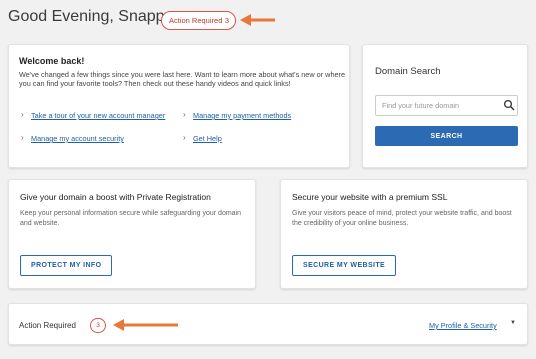 This screenshot has height=359, width=536. I want to click on secure-my-website-button: SECURE MY WEBSITE, so click(344, 265).